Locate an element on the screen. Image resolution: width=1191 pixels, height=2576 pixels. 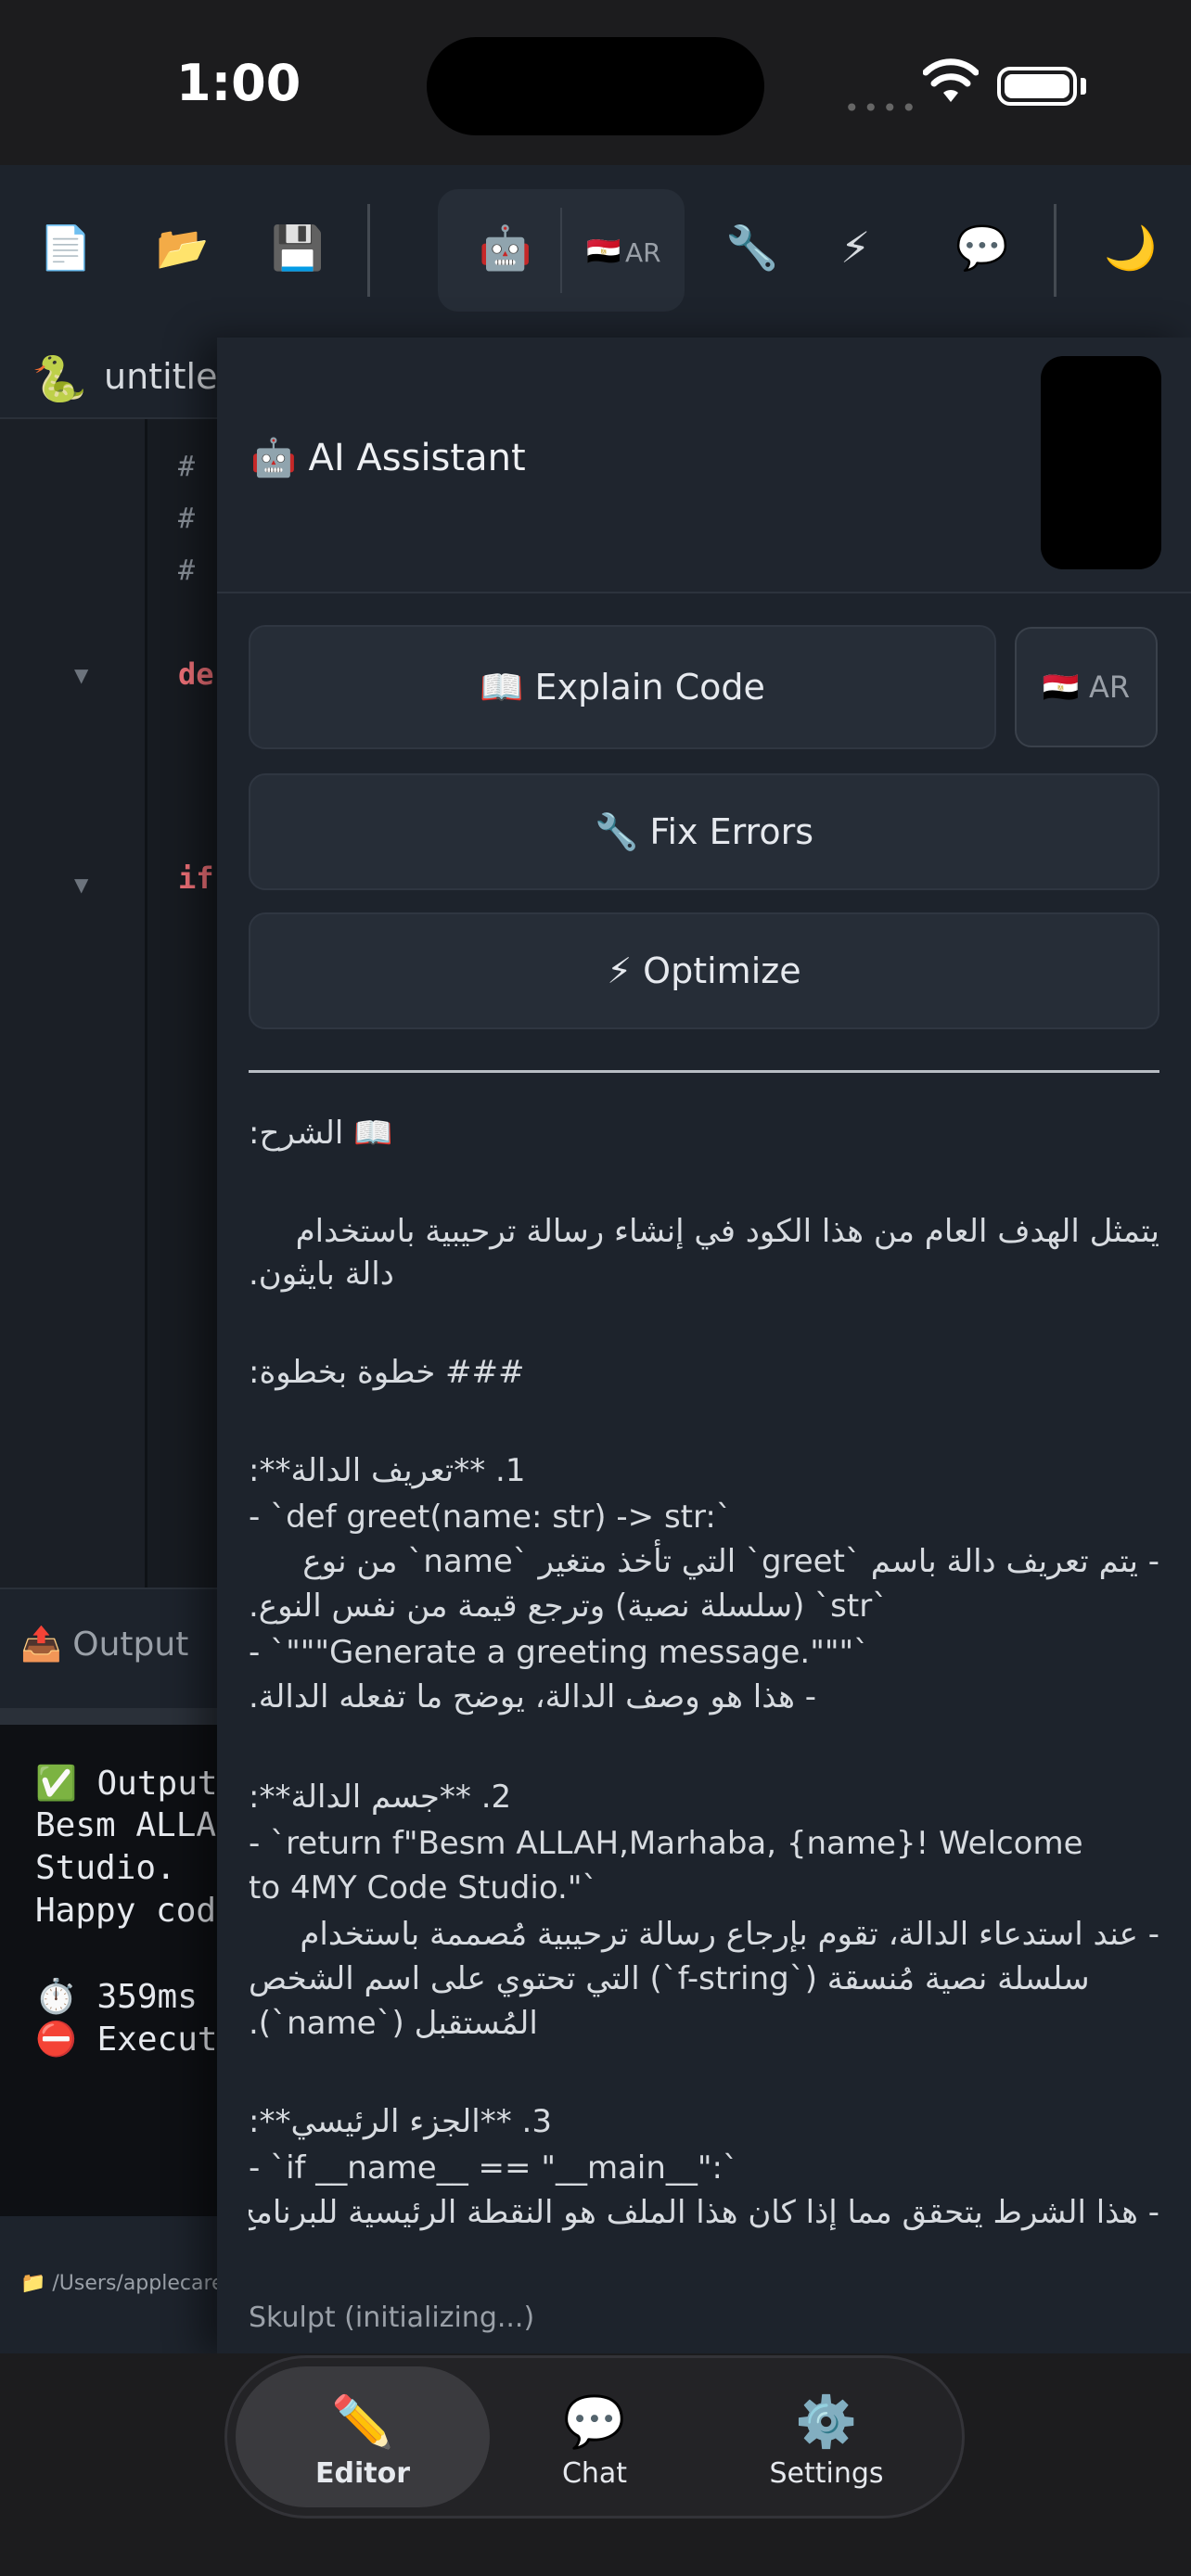
gear-icon: ⚙️ is located at coordinates (827, 2421).